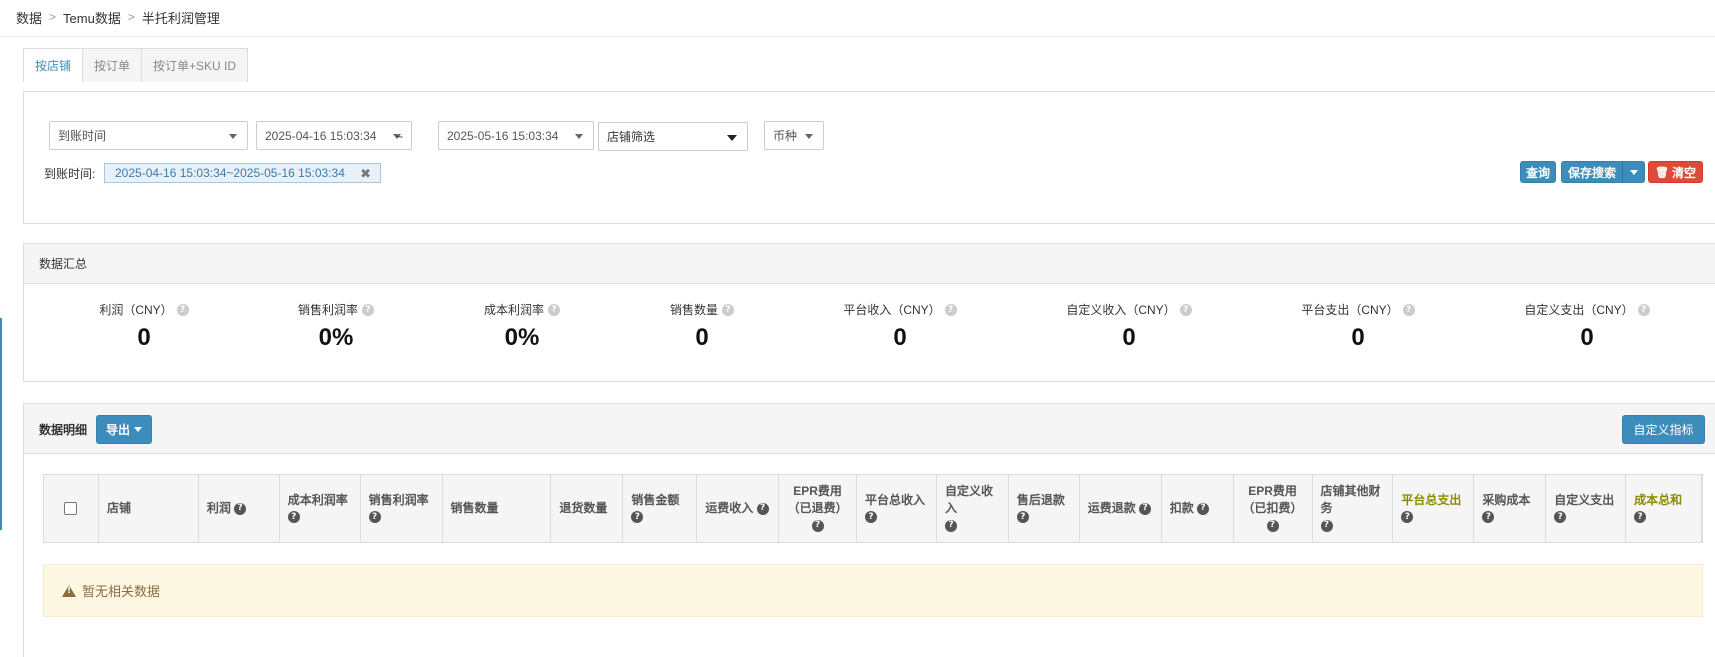 This screenshot has width=1715, height=657. I want to click on metric-label: 平台收入（CNY）, so click(892, 310).